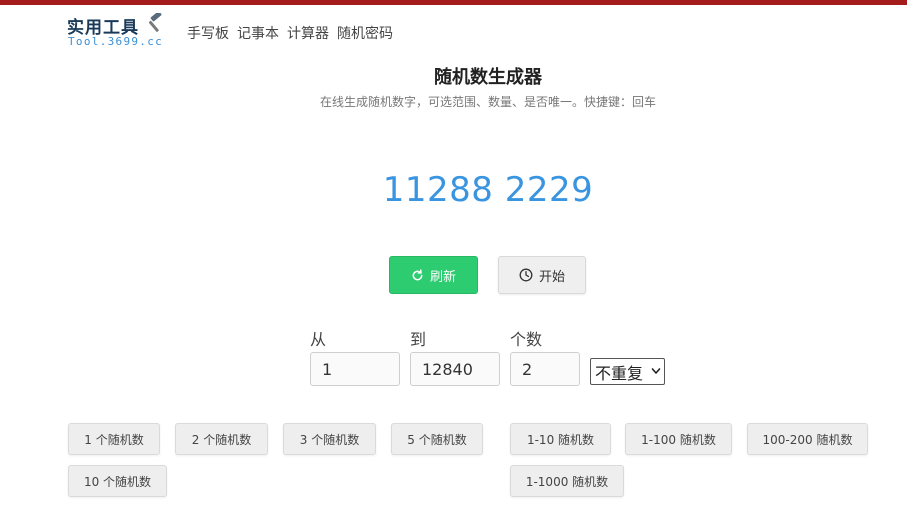  I want to click on logo-subtitle: Tool.3699.cc, so click(116, 41).